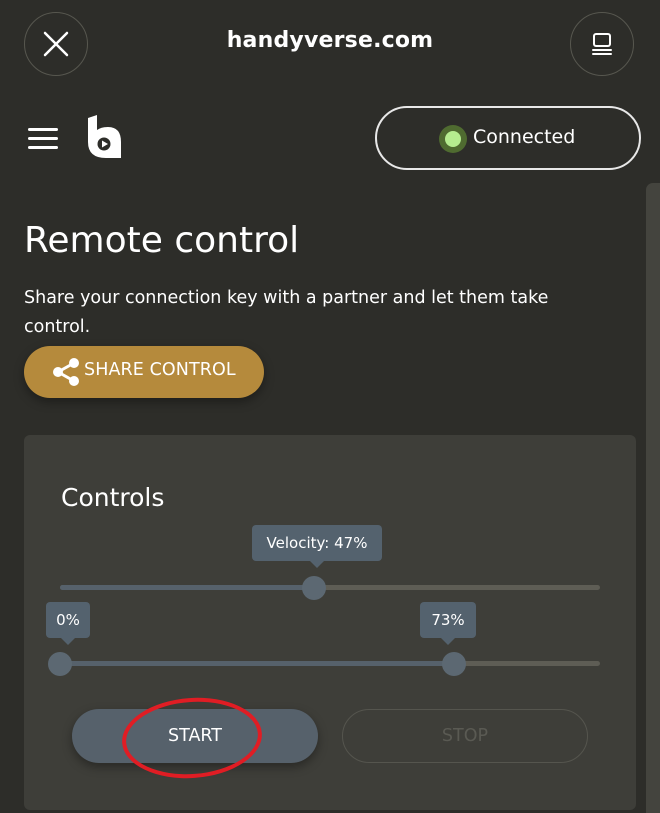  I want to click on url-label: handyverse.com, so click(330, 40).